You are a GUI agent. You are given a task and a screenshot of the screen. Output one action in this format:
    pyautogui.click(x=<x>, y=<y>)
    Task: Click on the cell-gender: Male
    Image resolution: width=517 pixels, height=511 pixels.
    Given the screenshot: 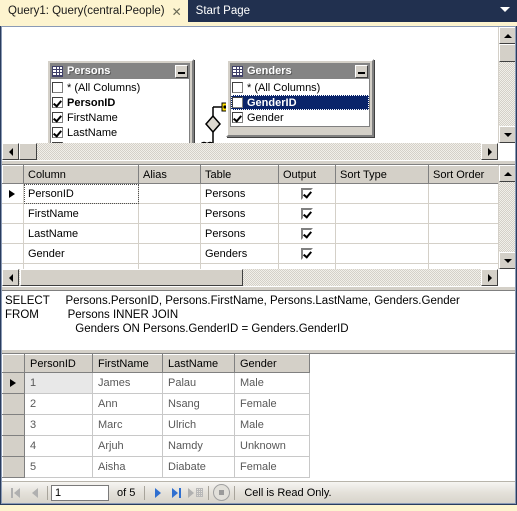 What is the action you would take?
    pyautogui.click(x=272, y=425)
    